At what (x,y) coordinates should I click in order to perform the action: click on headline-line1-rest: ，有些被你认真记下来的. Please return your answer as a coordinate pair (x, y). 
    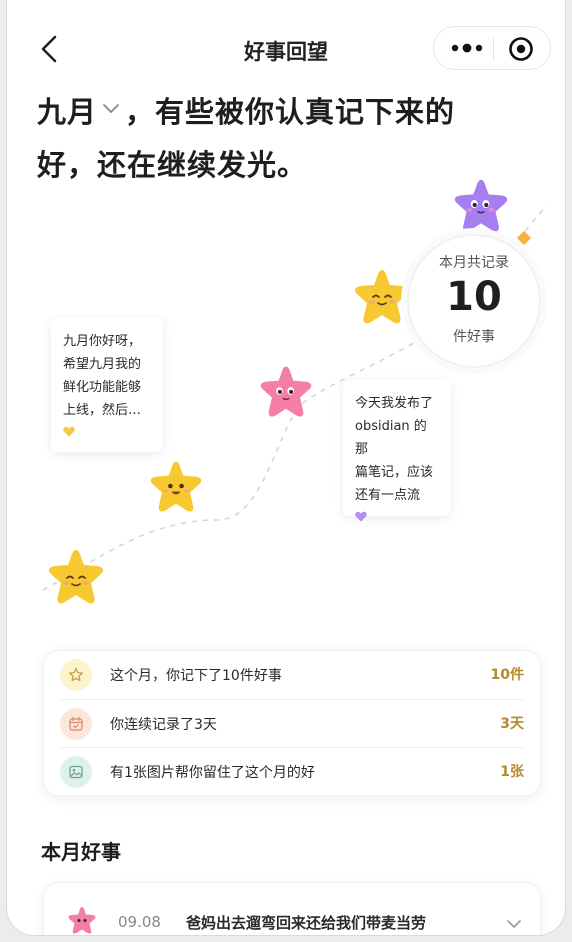
    Looking at the image, I should click on (290, 112).